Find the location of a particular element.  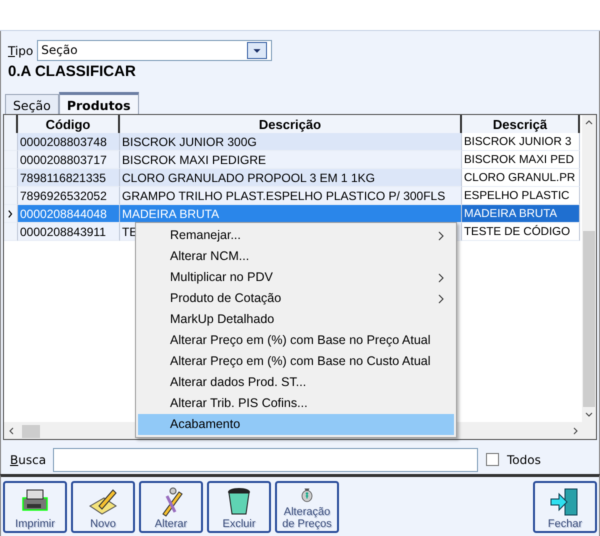

table-cell: 0000208803748 is located at coordinates (69, 141).